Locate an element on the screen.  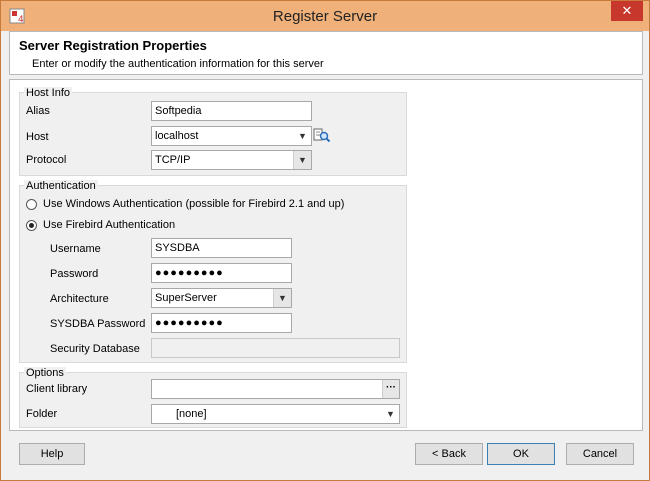
search-server-icon is located at coordinates (322, 135).